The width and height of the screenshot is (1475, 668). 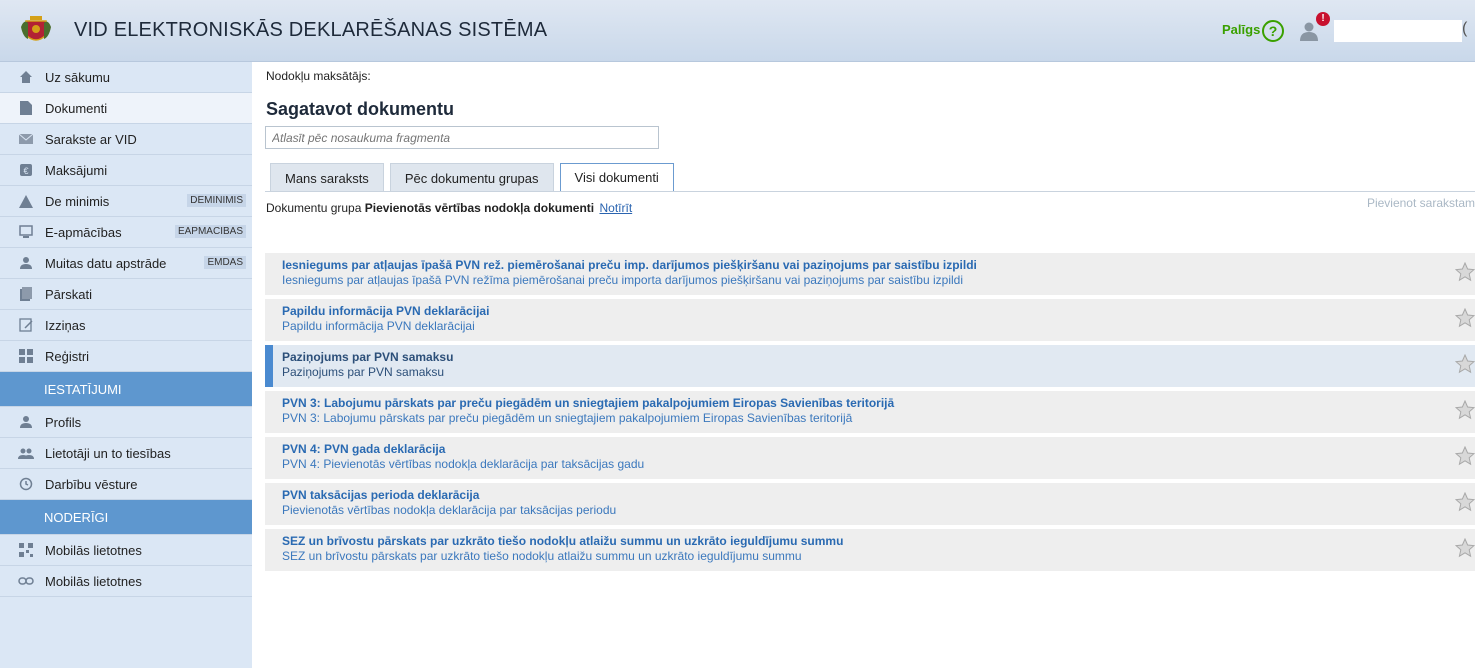 I want to click on tab-by-group: Pēc dokumentu grupas, so click(x=471, y=177).